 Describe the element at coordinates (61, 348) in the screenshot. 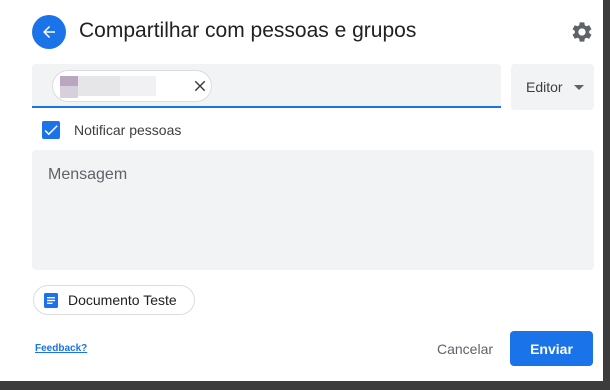

I see `feedback-link: Feedback?` at that location.